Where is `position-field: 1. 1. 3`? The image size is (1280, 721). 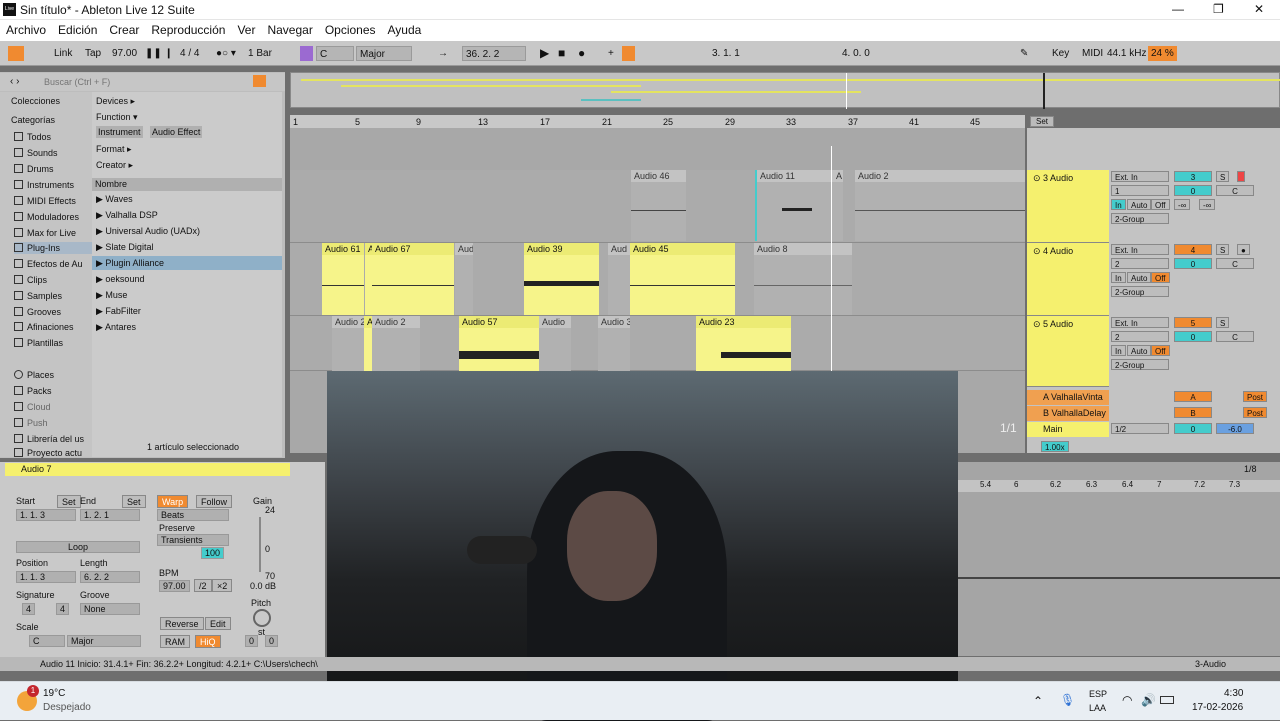 position-field: 1. 1. 3 is located at coordinates (46, 577).